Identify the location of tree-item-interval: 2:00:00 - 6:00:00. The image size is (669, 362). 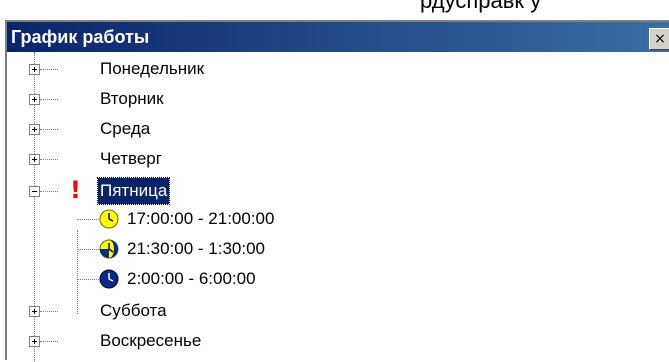
(307, 281).